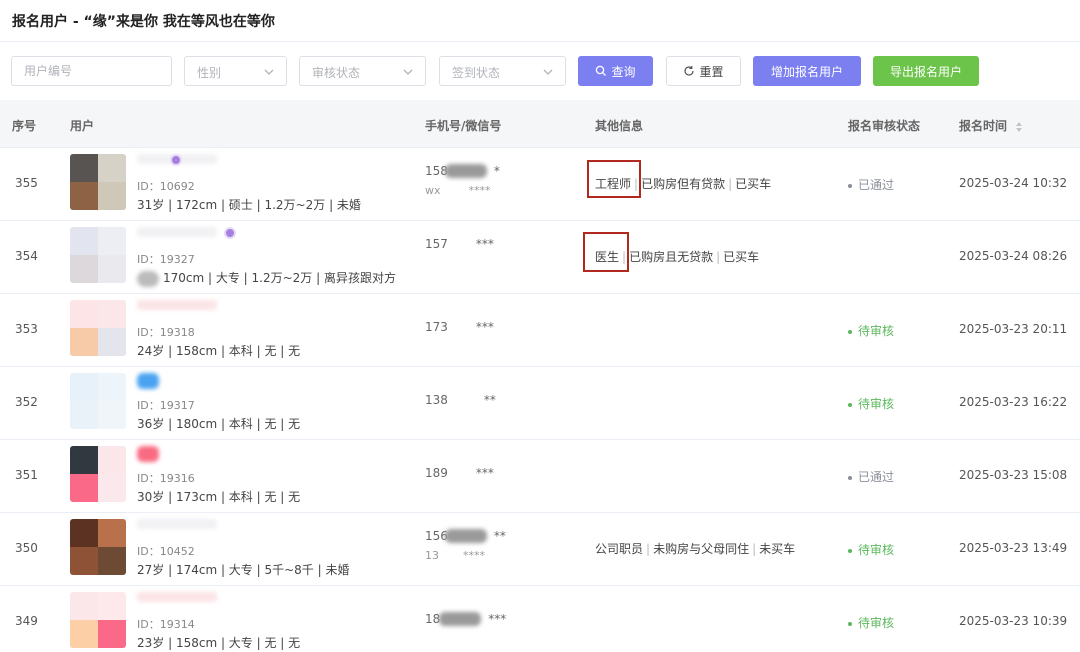 The image size is (1080, 652). I want to click on gender-select: 性别, so click(235, 71).